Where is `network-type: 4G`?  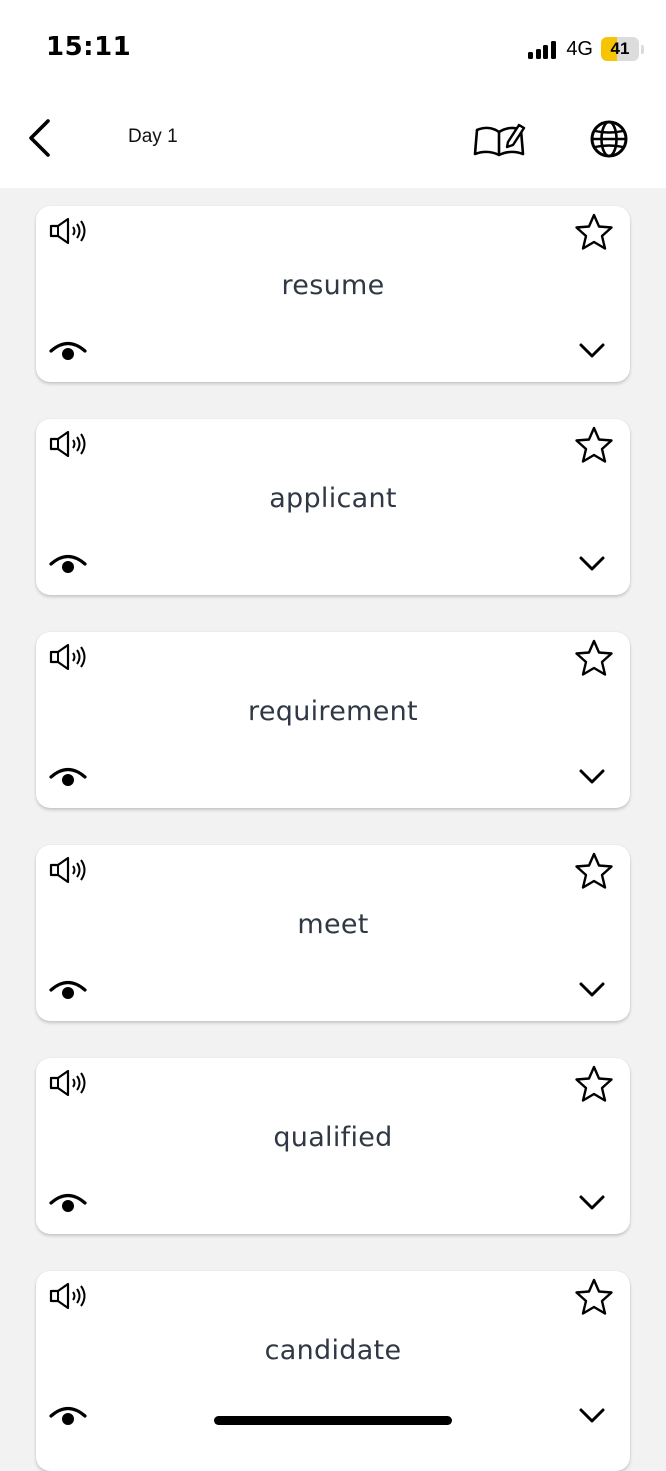
network-type: 4G is located at coordinates (579, 48).